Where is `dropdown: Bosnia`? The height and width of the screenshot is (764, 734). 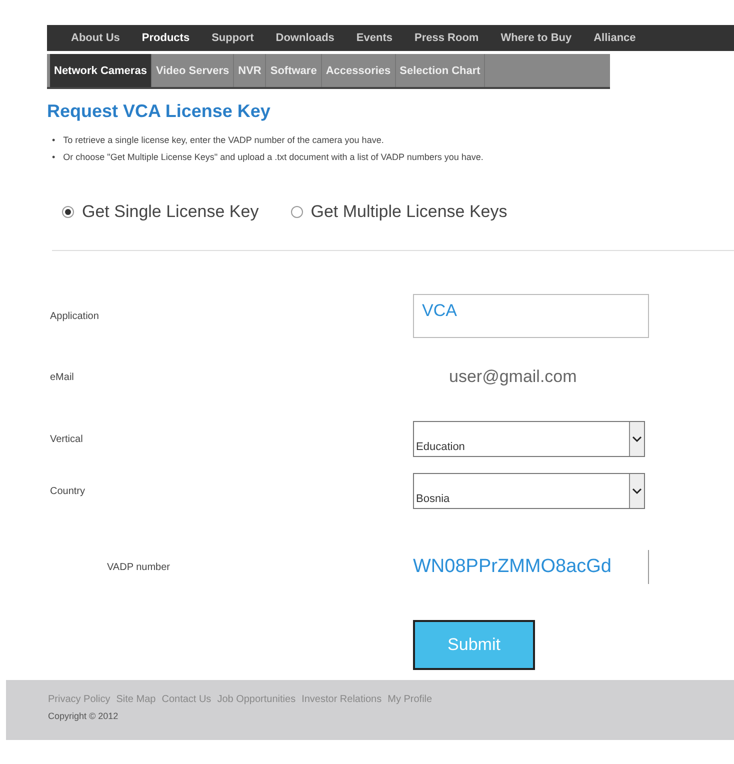 dropdown: Bosnia is located at coordinates (529, 491).